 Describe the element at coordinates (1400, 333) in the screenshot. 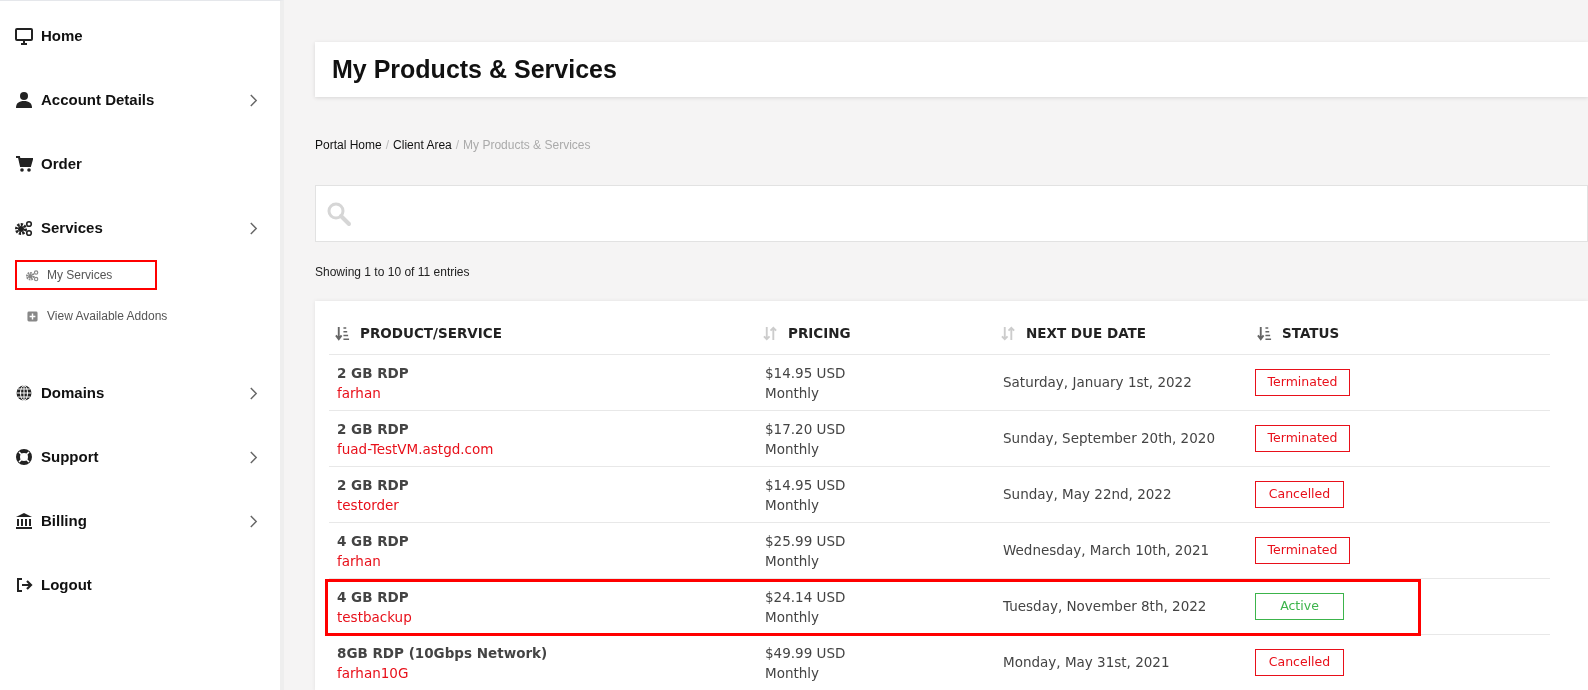

I see `column-header: STATUS` at that location.